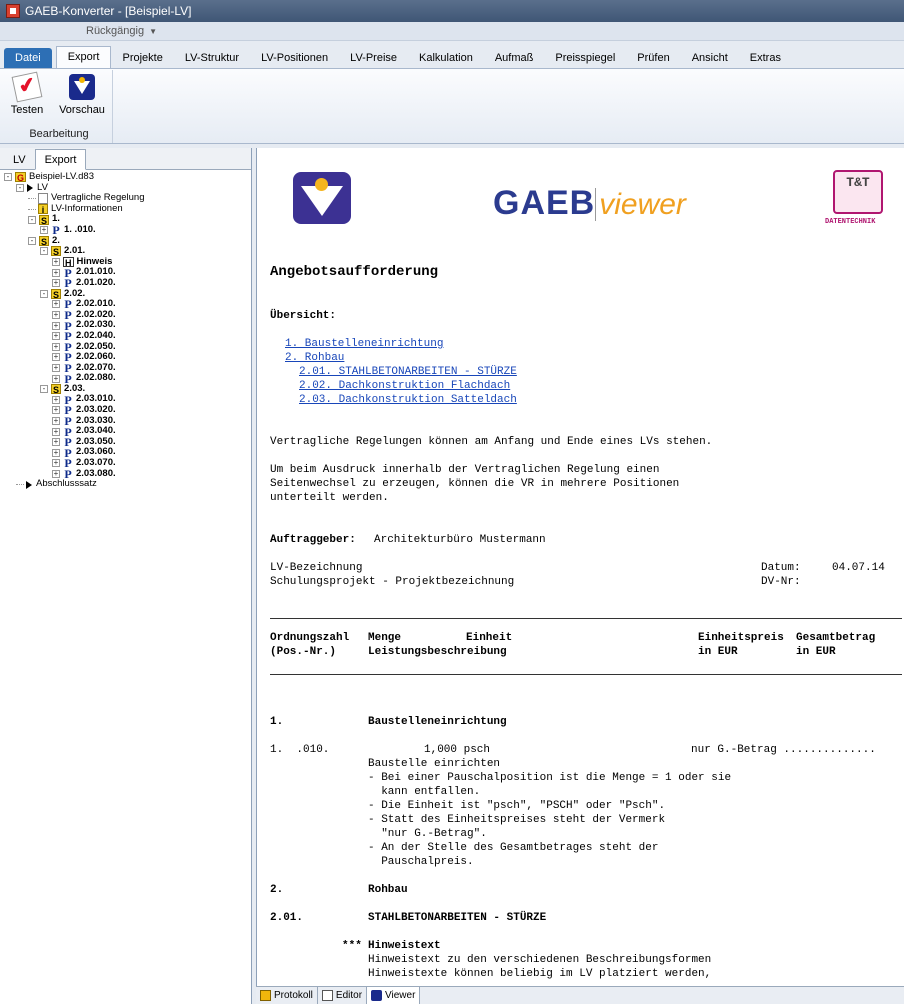 The height and width of the screenshot is (1004, 904). Describe the element at coordinates (125, 389) in the screenshot. I see `tree-node: - S 2.03.` at that location.